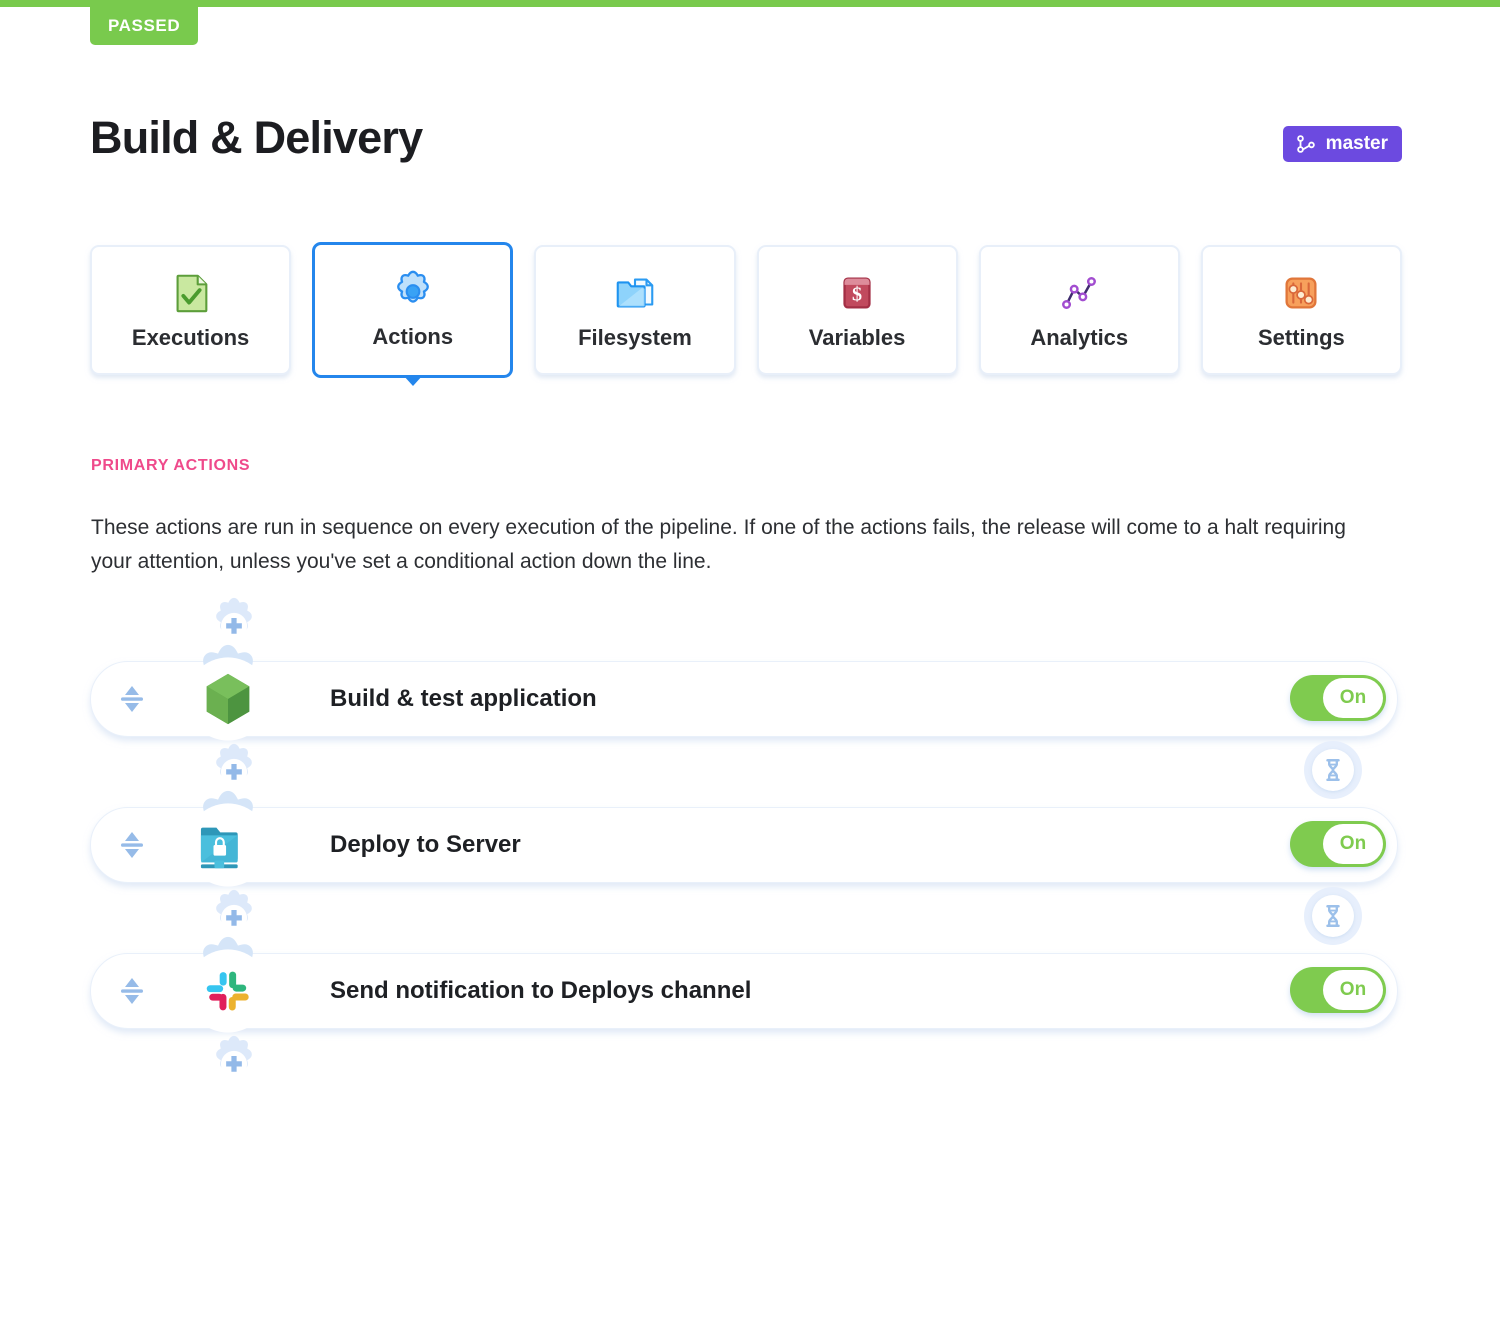  What do you see at coordinates (1305, 144) in the screenshot?
I see `git-branch-icon` at bounding box center [1305, 144].